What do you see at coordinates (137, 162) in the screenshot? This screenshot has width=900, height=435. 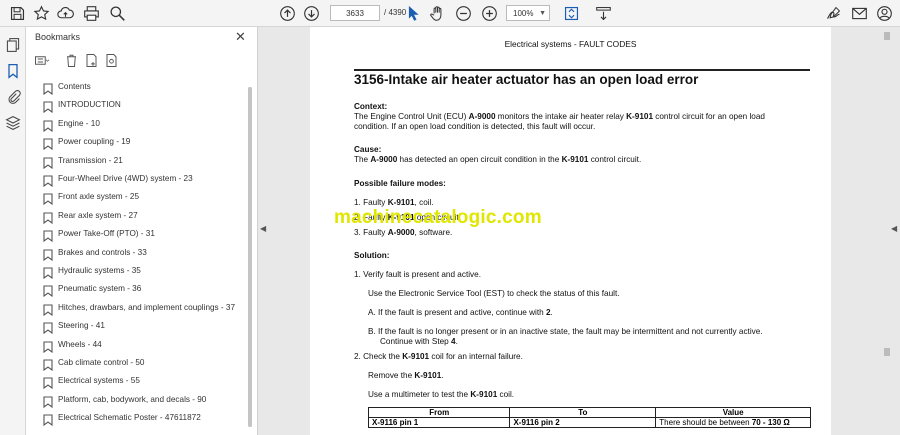 I see `bookmark-item: Transmission - 21` at bounding box center [137, 162].